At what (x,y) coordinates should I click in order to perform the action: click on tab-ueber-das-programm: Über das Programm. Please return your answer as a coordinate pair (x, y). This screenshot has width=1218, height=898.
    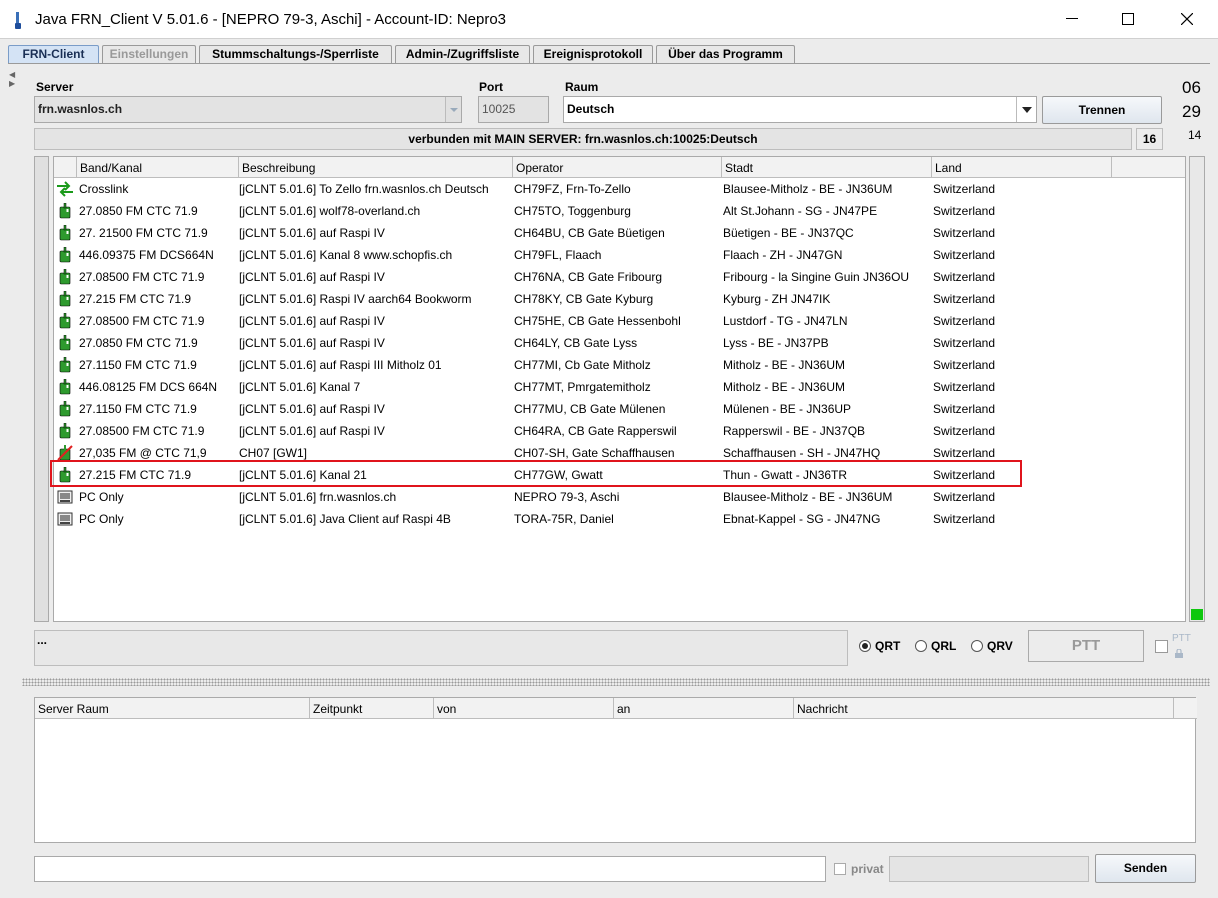
    Looking at the image, I should click on (725, 54).